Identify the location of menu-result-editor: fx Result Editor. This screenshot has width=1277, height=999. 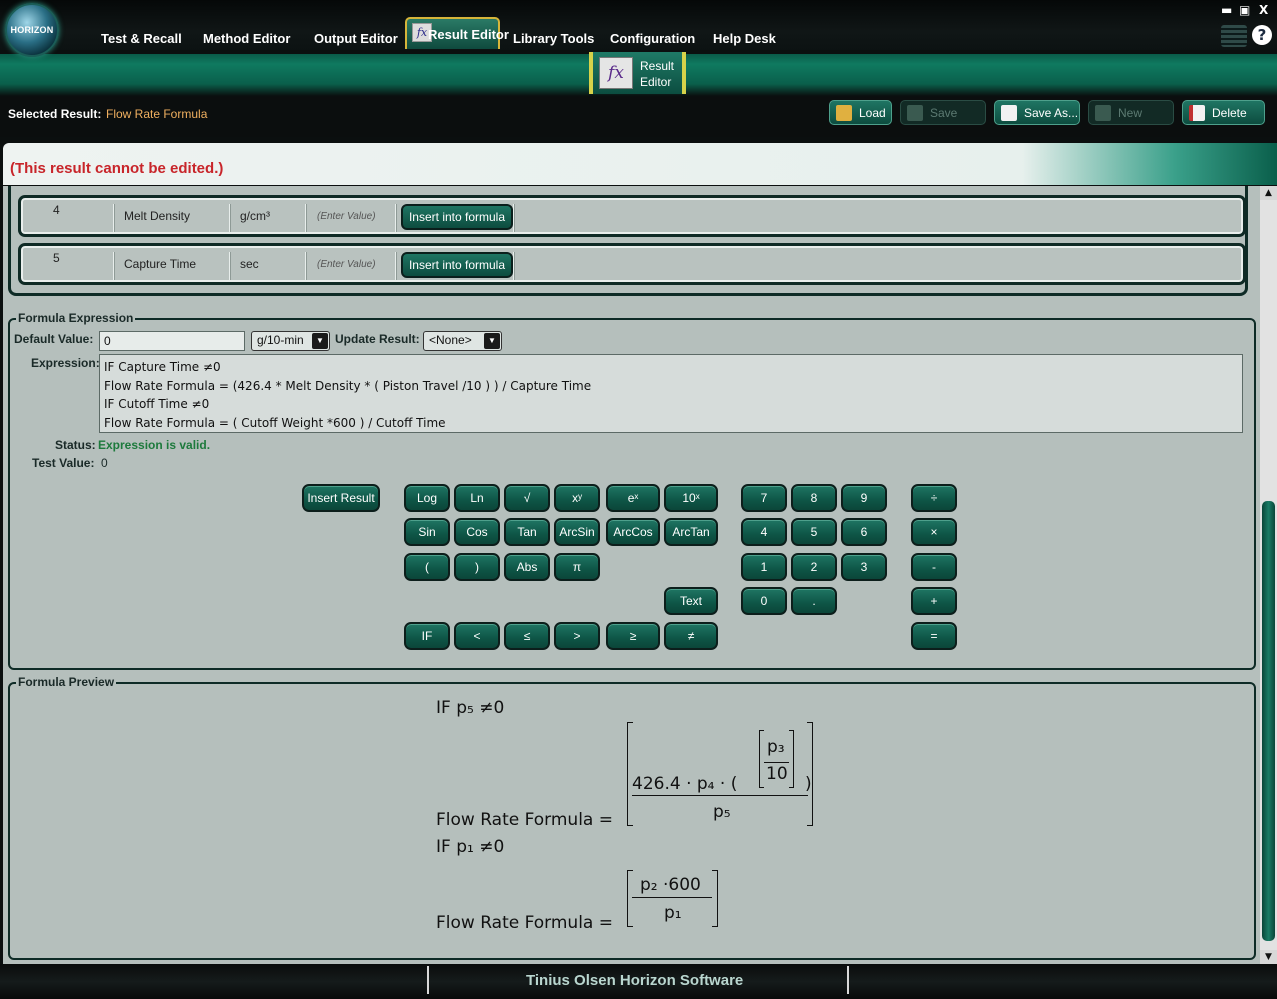
(457, 33).